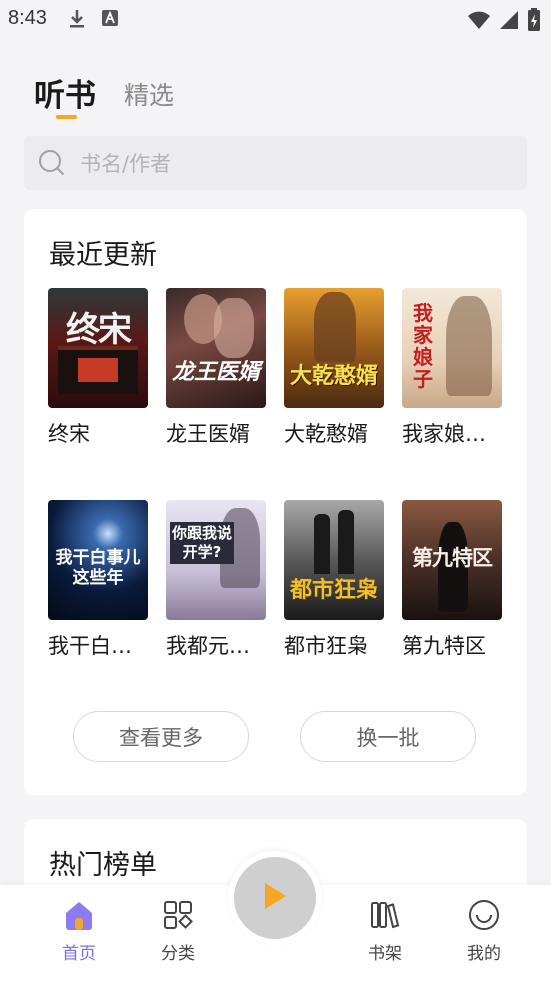 This screenshot has height=984, width=551. What do you see at coordinates (178, 915) in the screenshot?
I see `category-icon` at bounding box center [178, 915].